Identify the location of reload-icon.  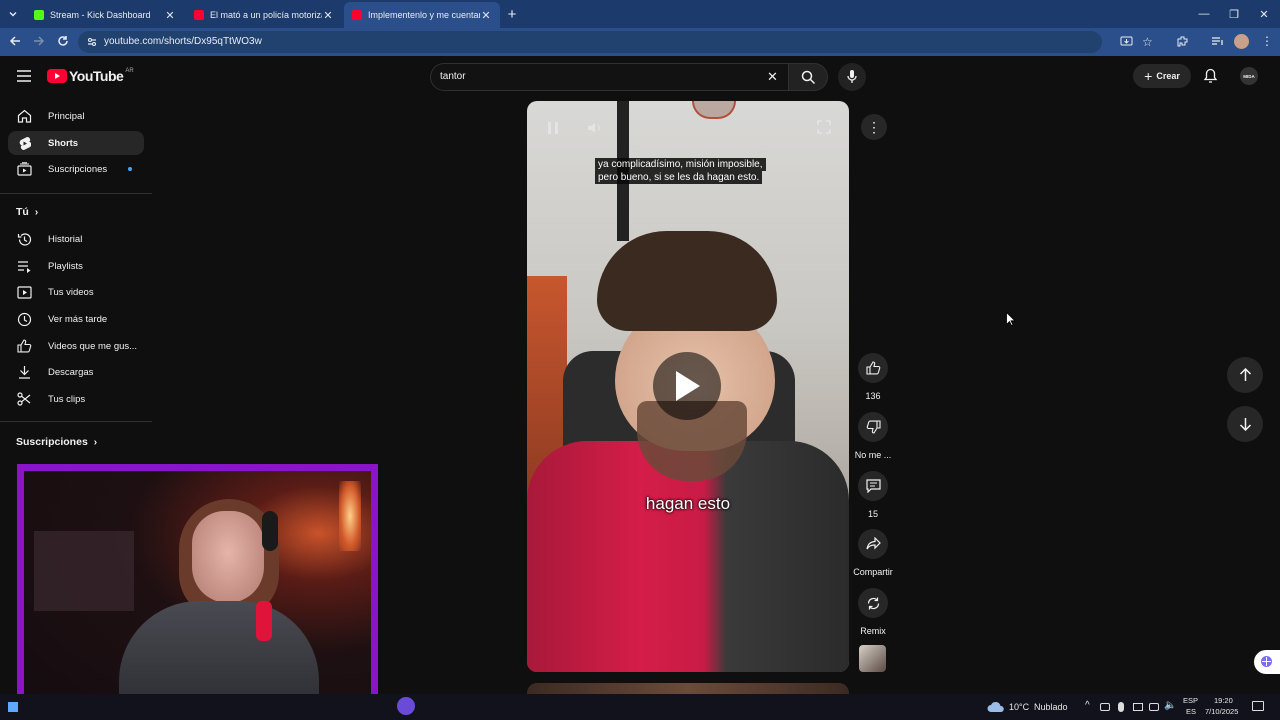
(63, 41).